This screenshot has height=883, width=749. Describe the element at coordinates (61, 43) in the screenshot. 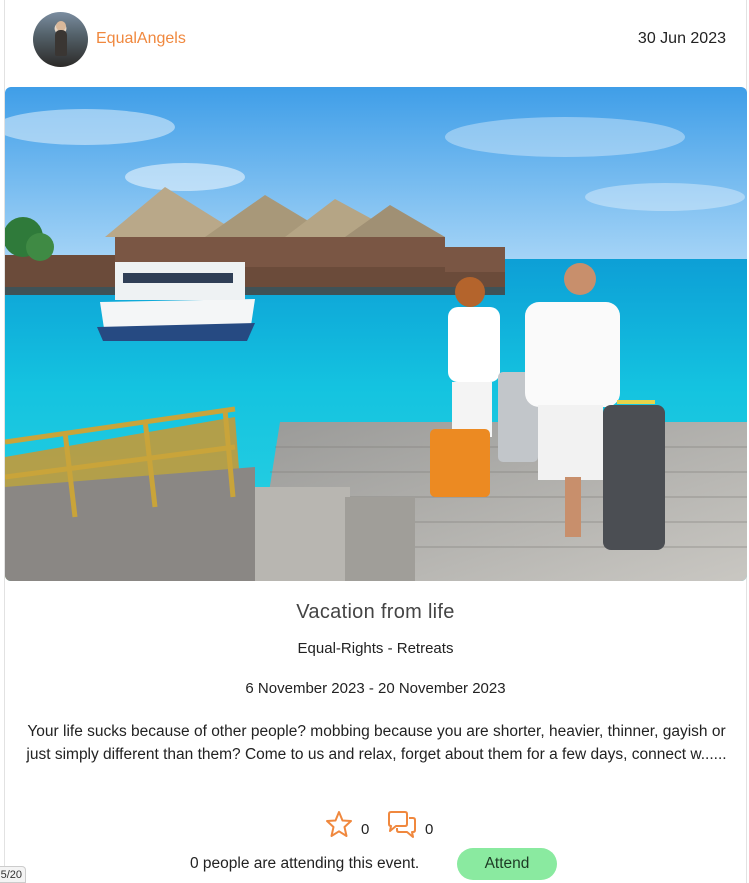

I see `avatar-figure` at that location.